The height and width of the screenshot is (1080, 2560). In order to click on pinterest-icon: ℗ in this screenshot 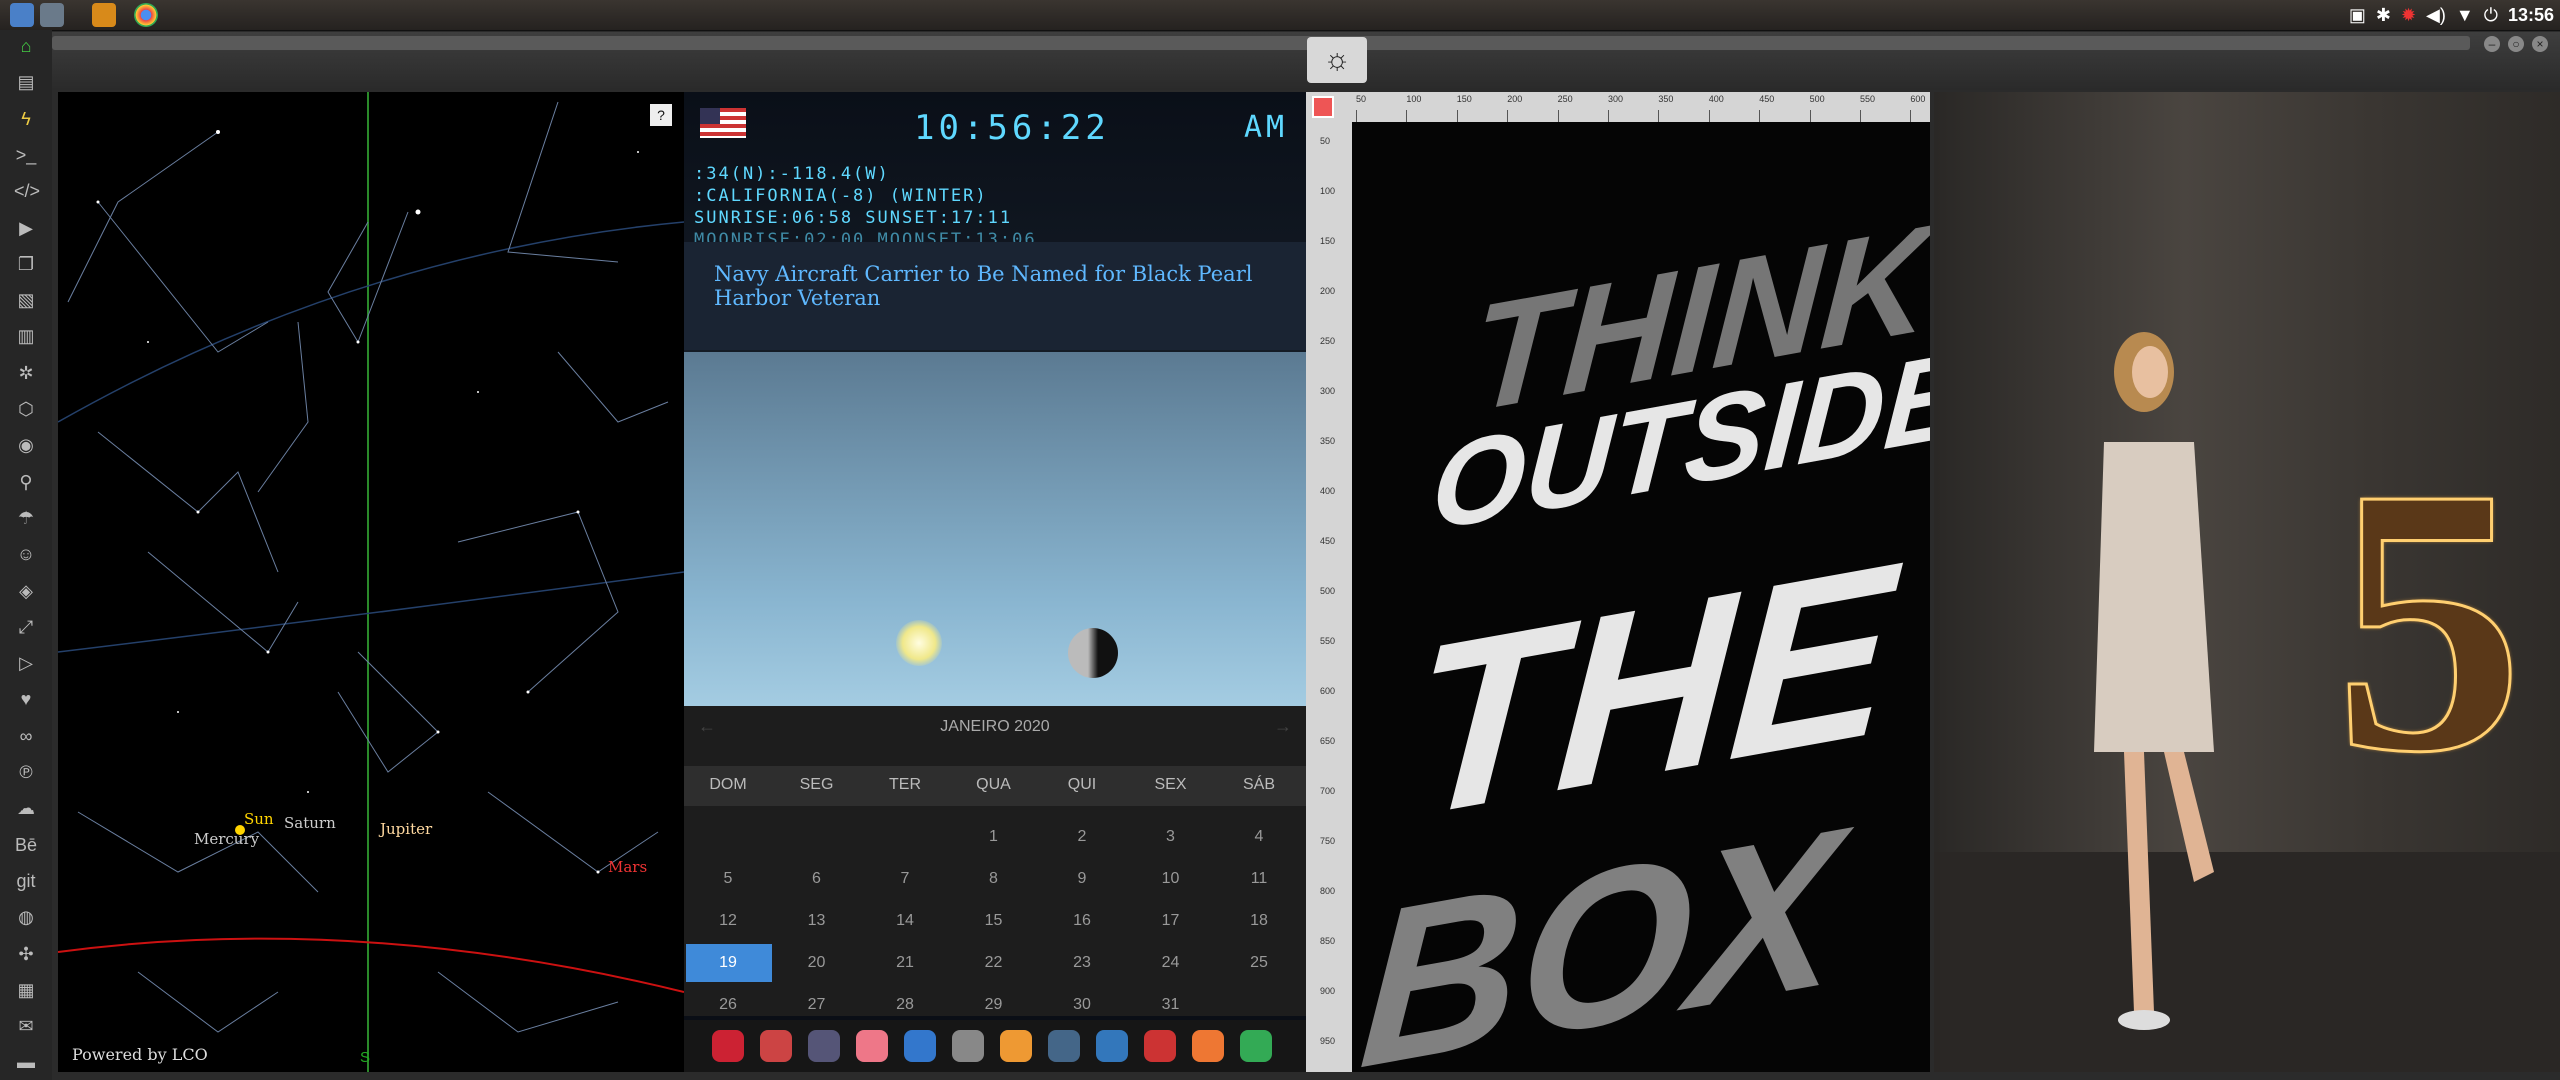, I will do `click(26, 772)`.